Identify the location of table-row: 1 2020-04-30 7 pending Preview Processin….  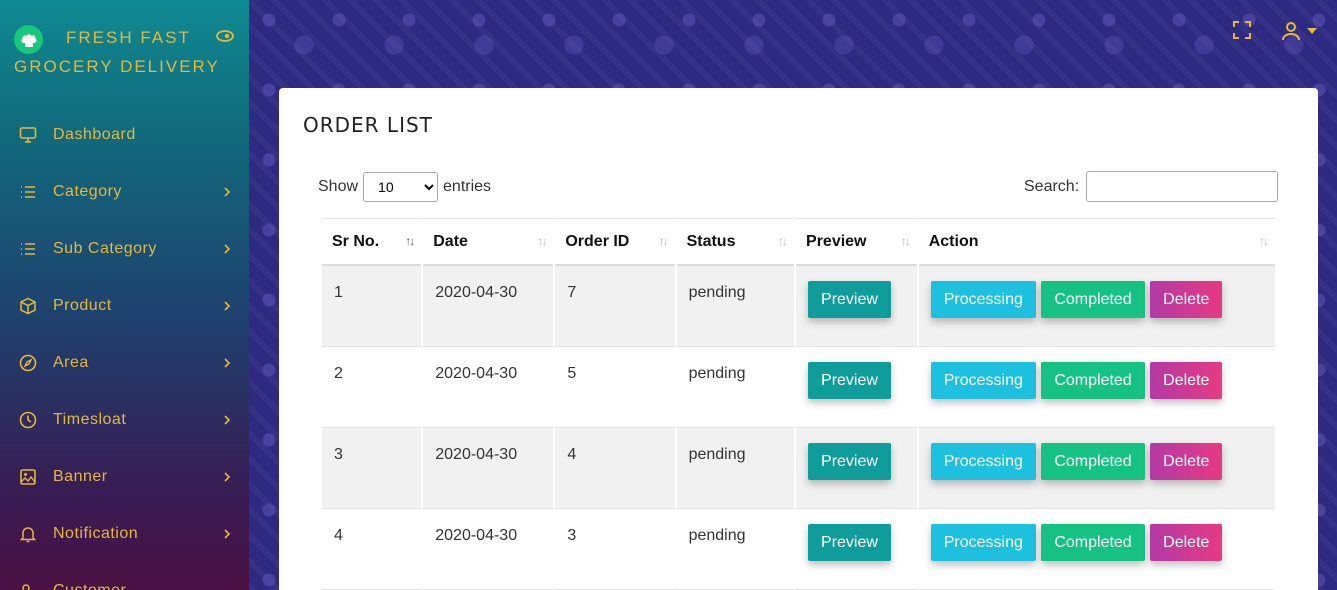
(798, 306).